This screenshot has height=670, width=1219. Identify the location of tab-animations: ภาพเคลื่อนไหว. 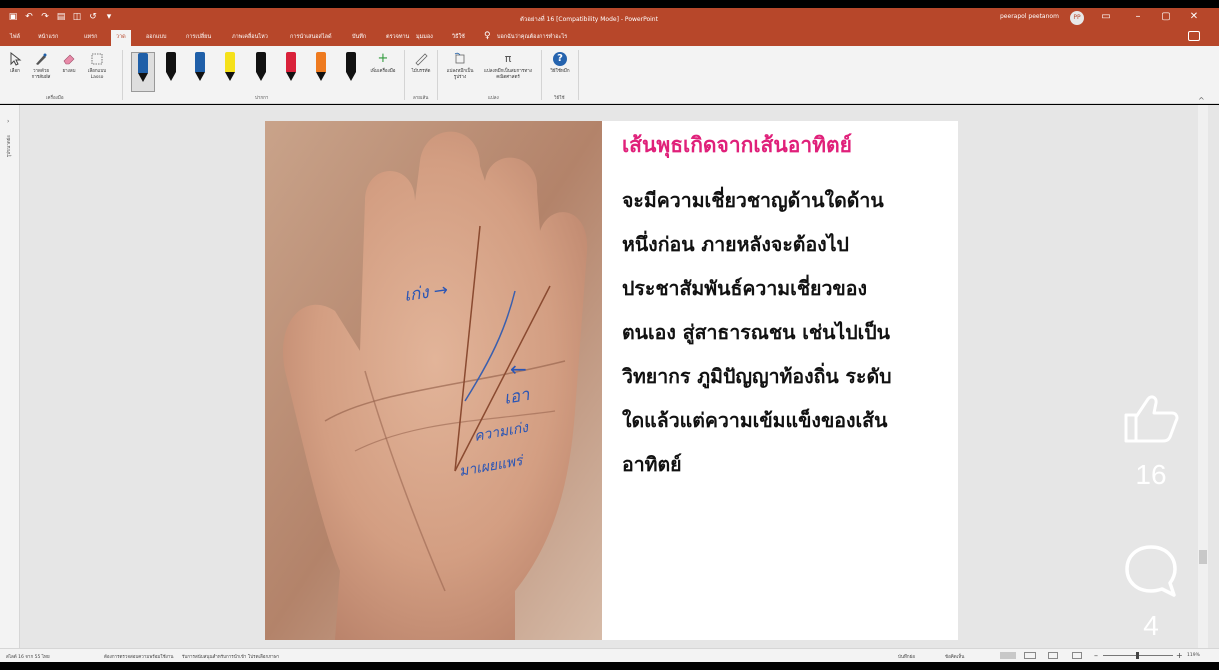
(250, 37).